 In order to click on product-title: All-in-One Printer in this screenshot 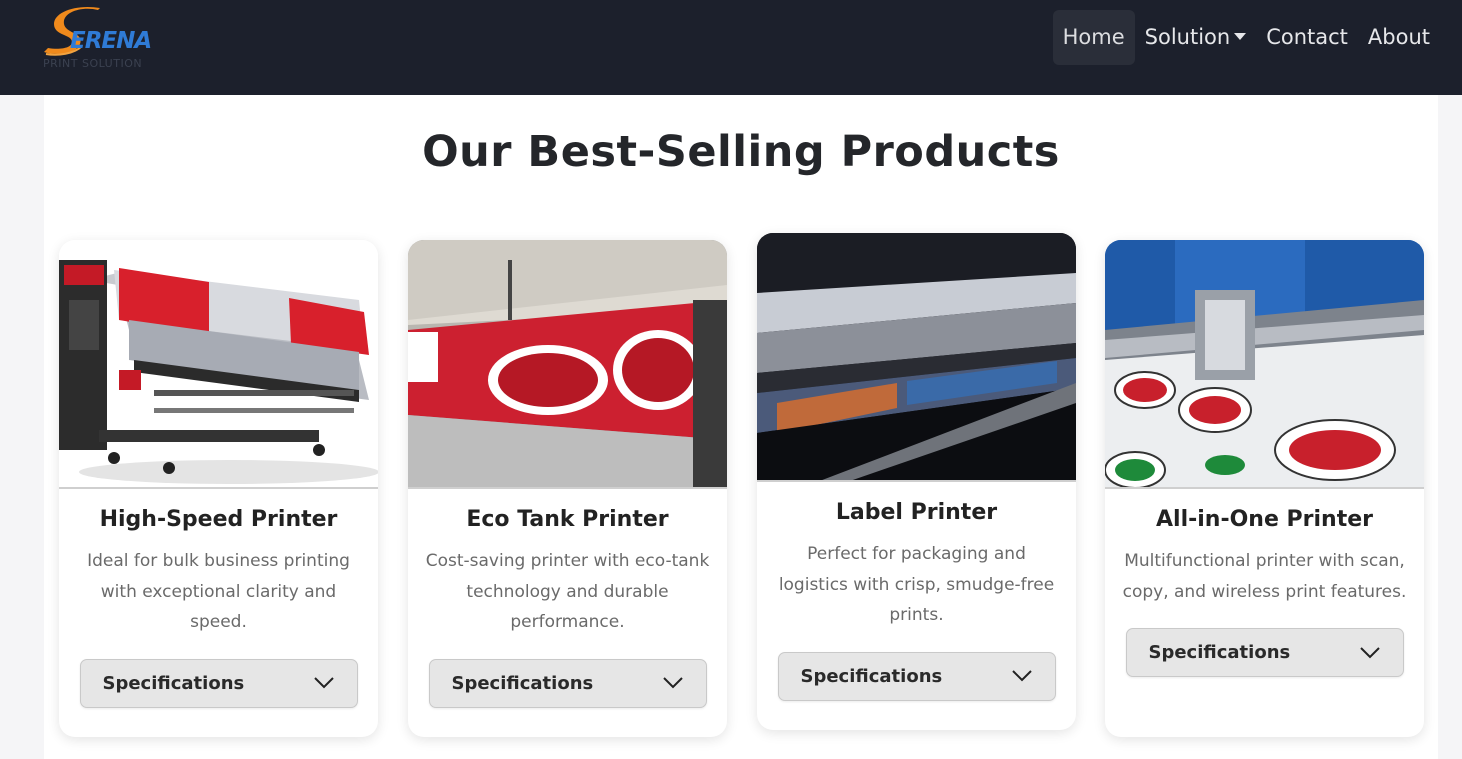, I will do `click(1264, 519)`.